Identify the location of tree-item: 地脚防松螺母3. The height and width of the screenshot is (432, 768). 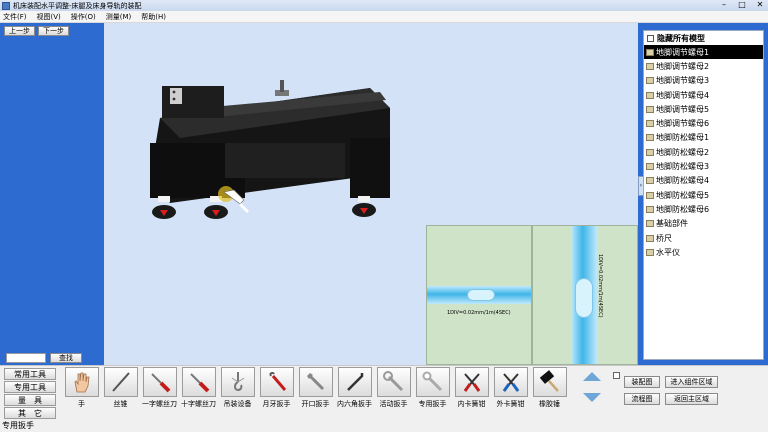
(703, 166).